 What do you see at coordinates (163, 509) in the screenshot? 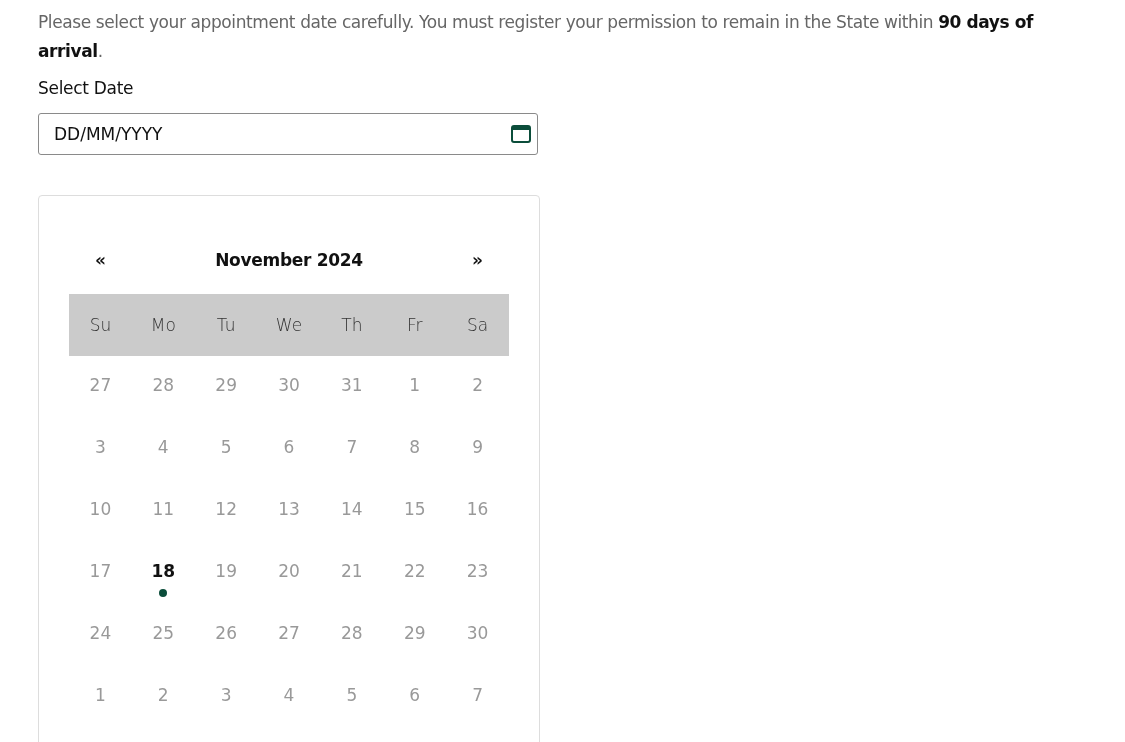
I see `calendar-day: 11` at bounding box center [163, 509].